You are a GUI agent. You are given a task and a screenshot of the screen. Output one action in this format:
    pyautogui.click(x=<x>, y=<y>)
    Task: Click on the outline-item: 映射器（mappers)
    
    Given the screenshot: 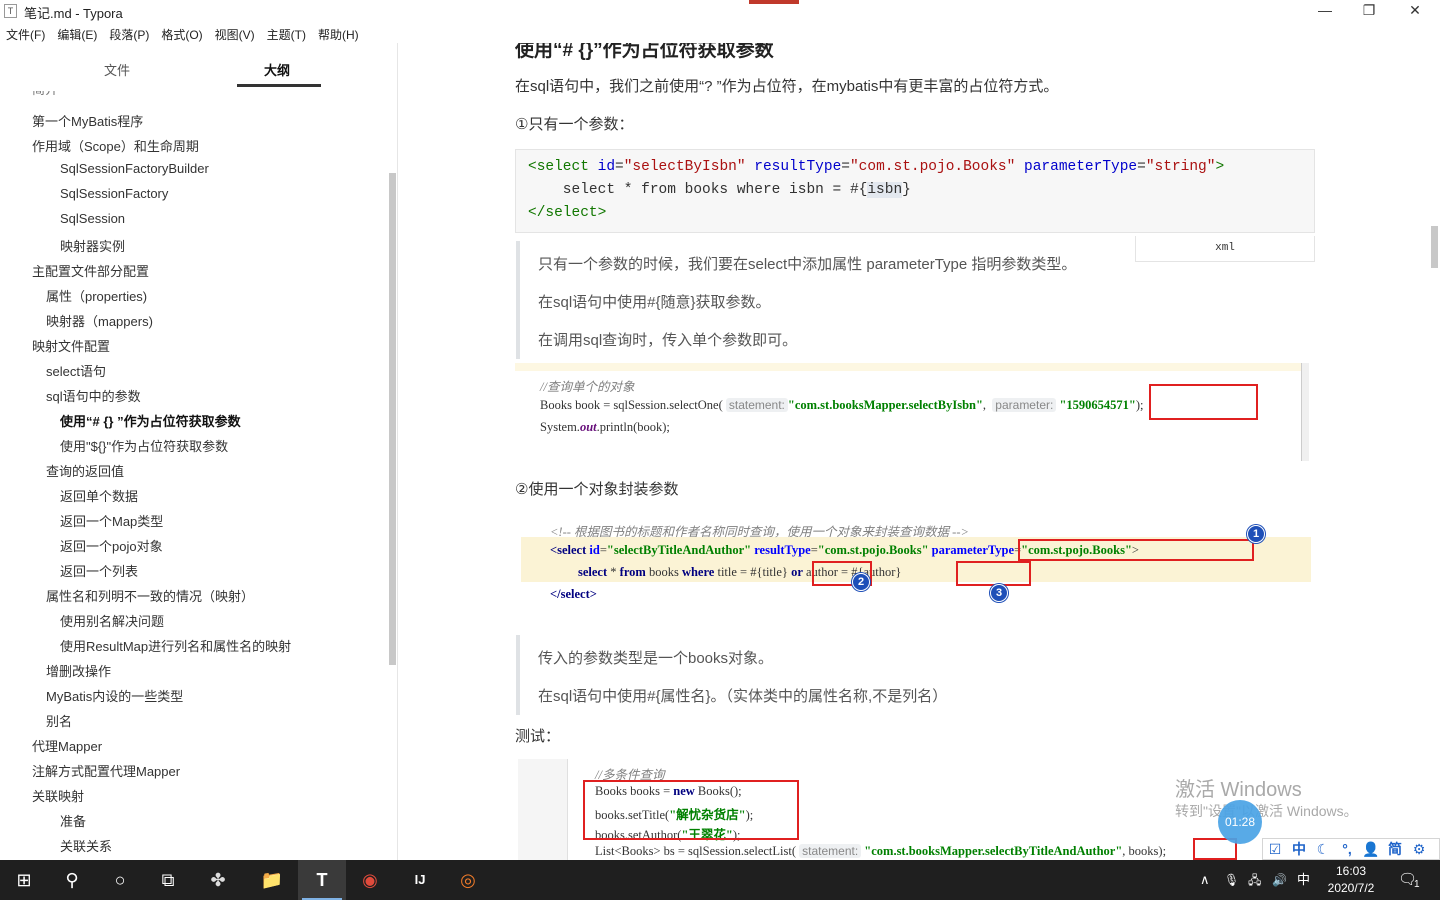 What is the action you would take?
    pyautogui.click(x=99, y=320)
    